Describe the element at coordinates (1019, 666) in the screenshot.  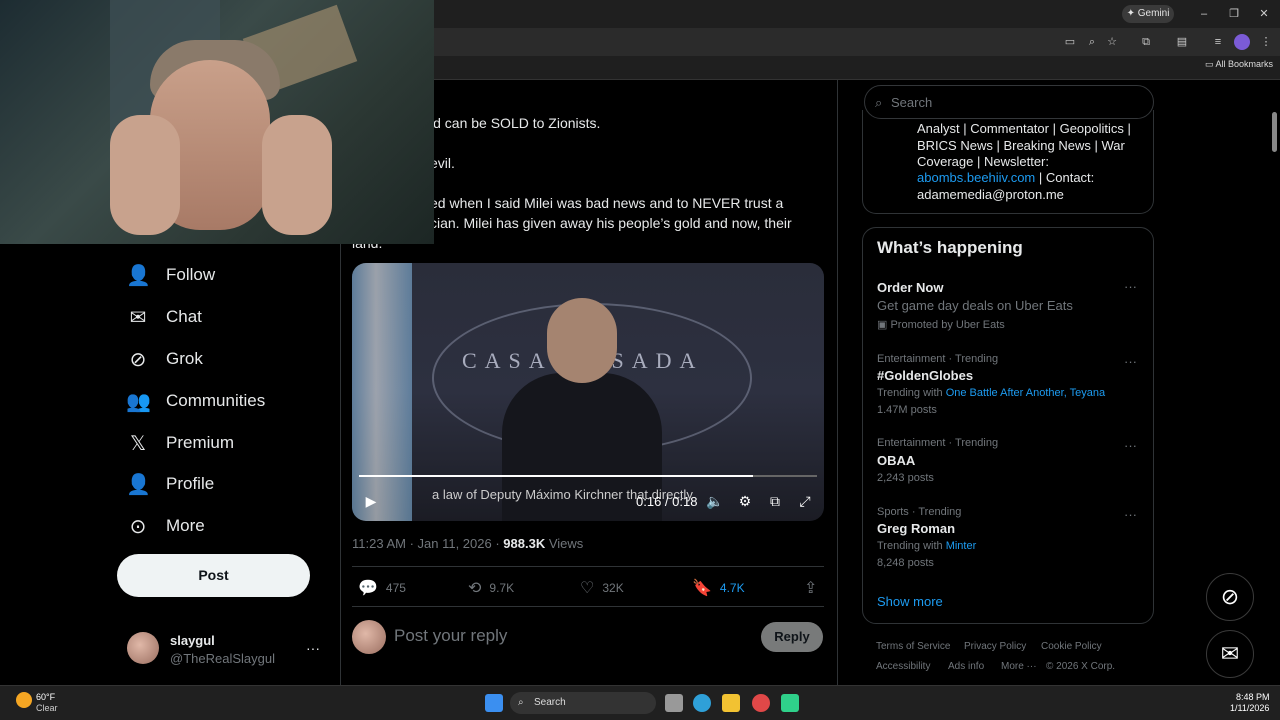
I see `footer-link: More ···` at that location.